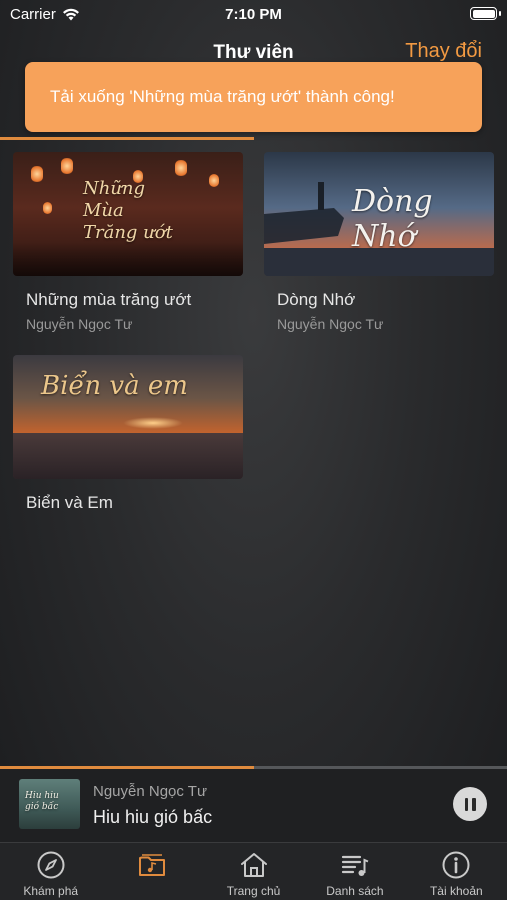 The height and width of the screenshot is (900, 507). What do you see at coordinates (355, 891) in the screenshot?
I see `tab-label: Danh sách` at bounding box center [355, 891].